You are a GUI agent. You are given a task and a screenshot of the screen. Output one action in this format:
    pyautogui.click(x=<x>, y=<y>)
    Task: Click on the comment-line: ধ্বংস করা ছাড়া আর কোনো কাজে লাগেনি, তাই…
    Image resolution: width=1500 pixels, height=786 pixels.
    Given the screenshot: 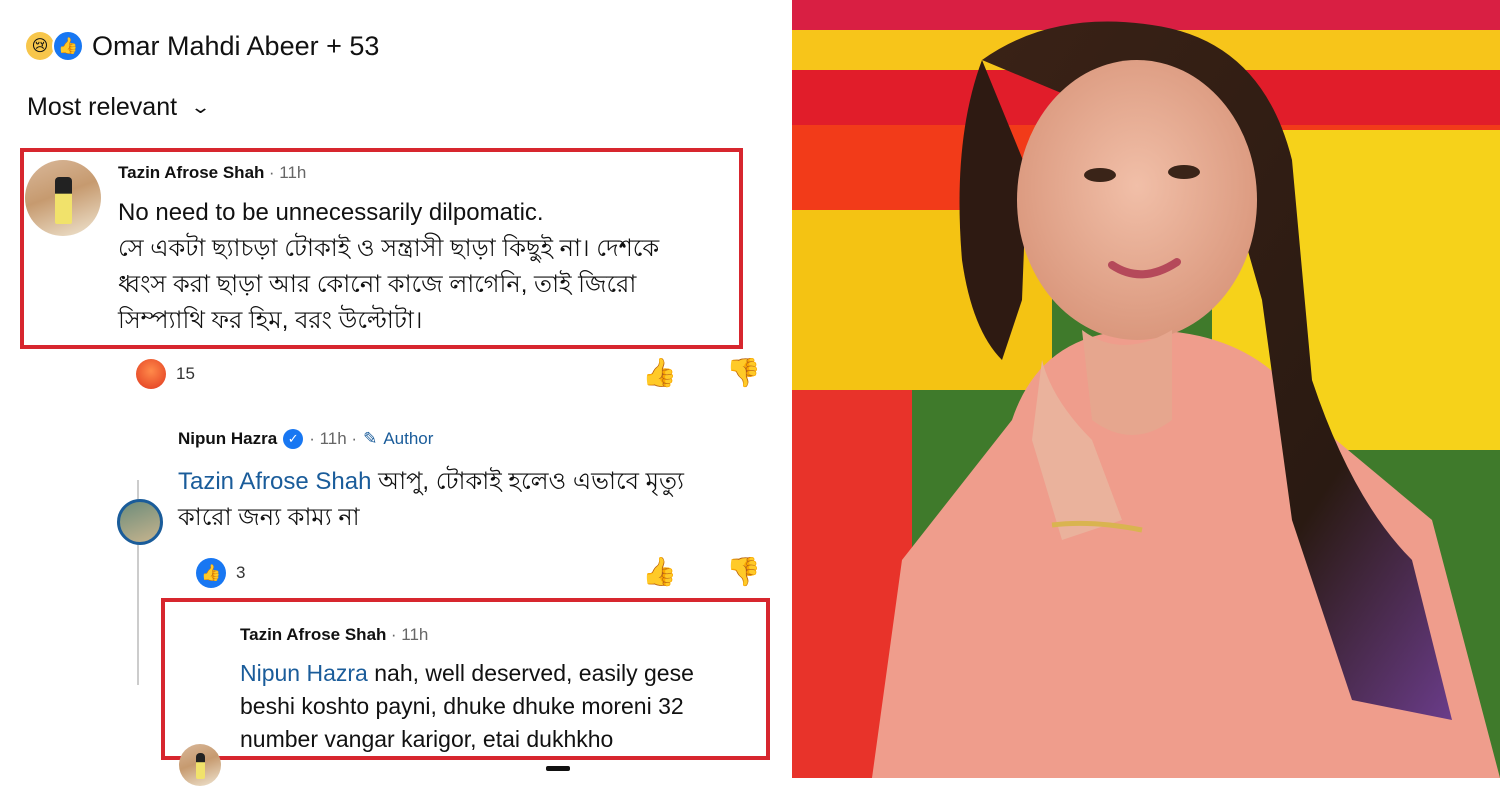 What is the action you would take?
    pyautogui.click(x=377, y=284)
    